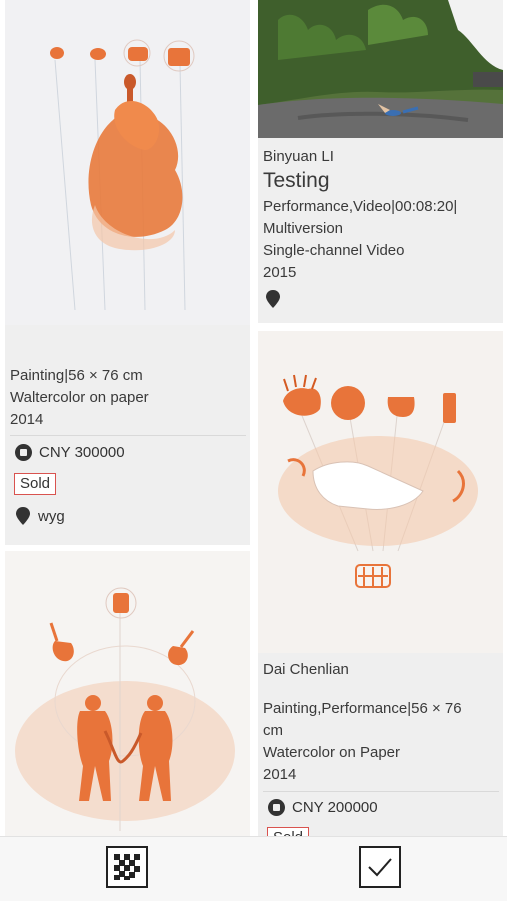  I want to click on artwork-title: Testing, so click(296, 180).